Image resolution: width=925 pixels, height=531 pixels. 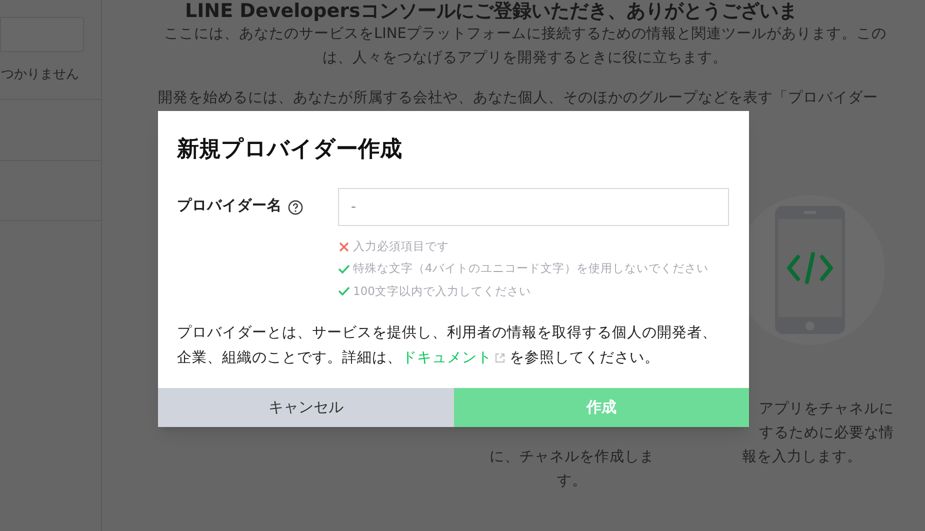 What do you see at coordinates (290, 150) in the screenshot?
I see `dialog-title: 新規プロバイダー作成` at bounding box center [290, 150].